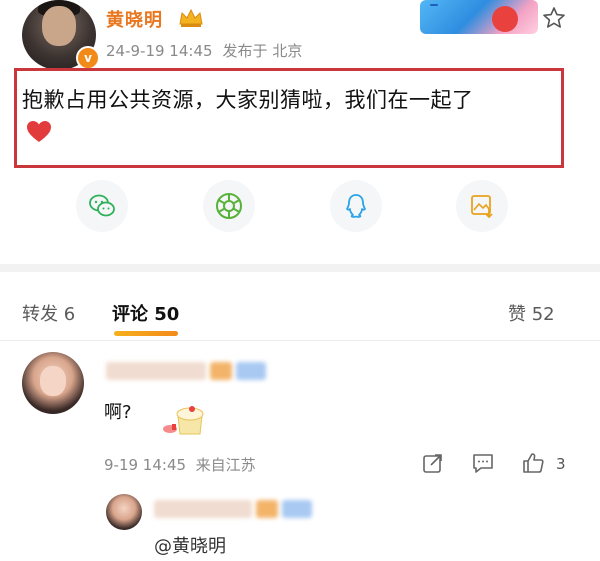 The image size is (600, 561). Describe the element at coordinates (531, 313) in the screenshot. I see `tab-likes: 赞 52` at that location.